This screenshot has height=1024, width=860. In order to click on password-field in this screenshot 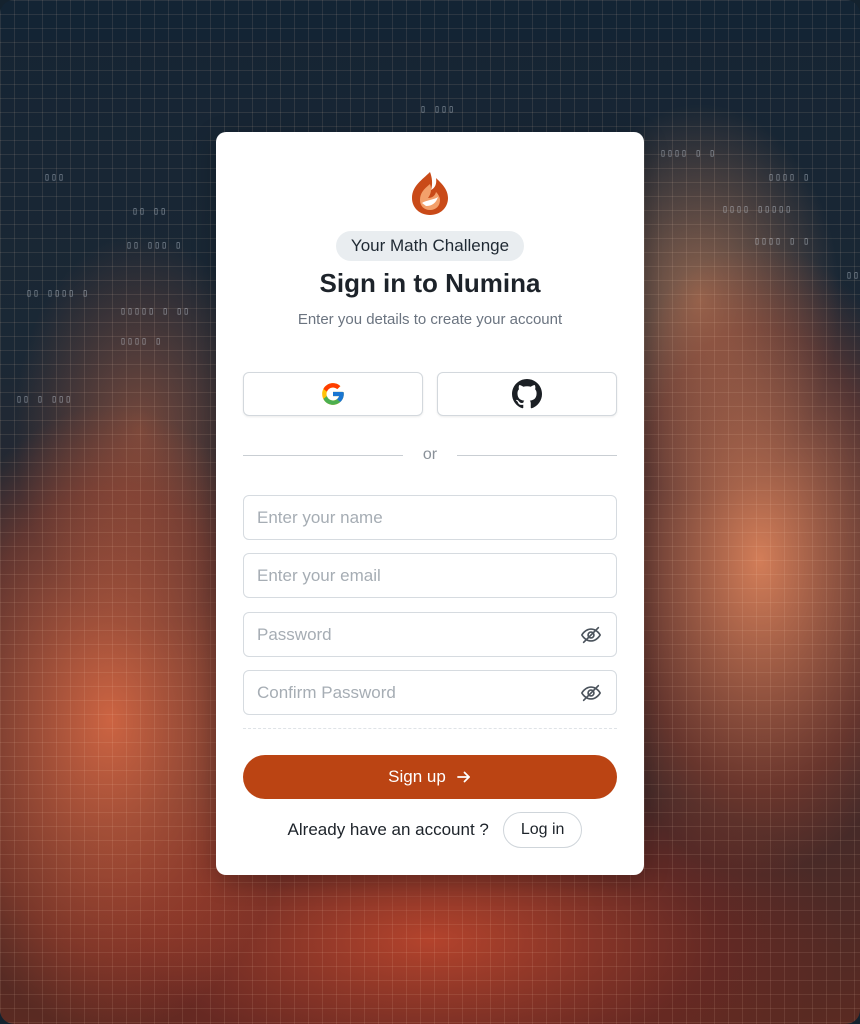, I will do `click(430, 634)`.